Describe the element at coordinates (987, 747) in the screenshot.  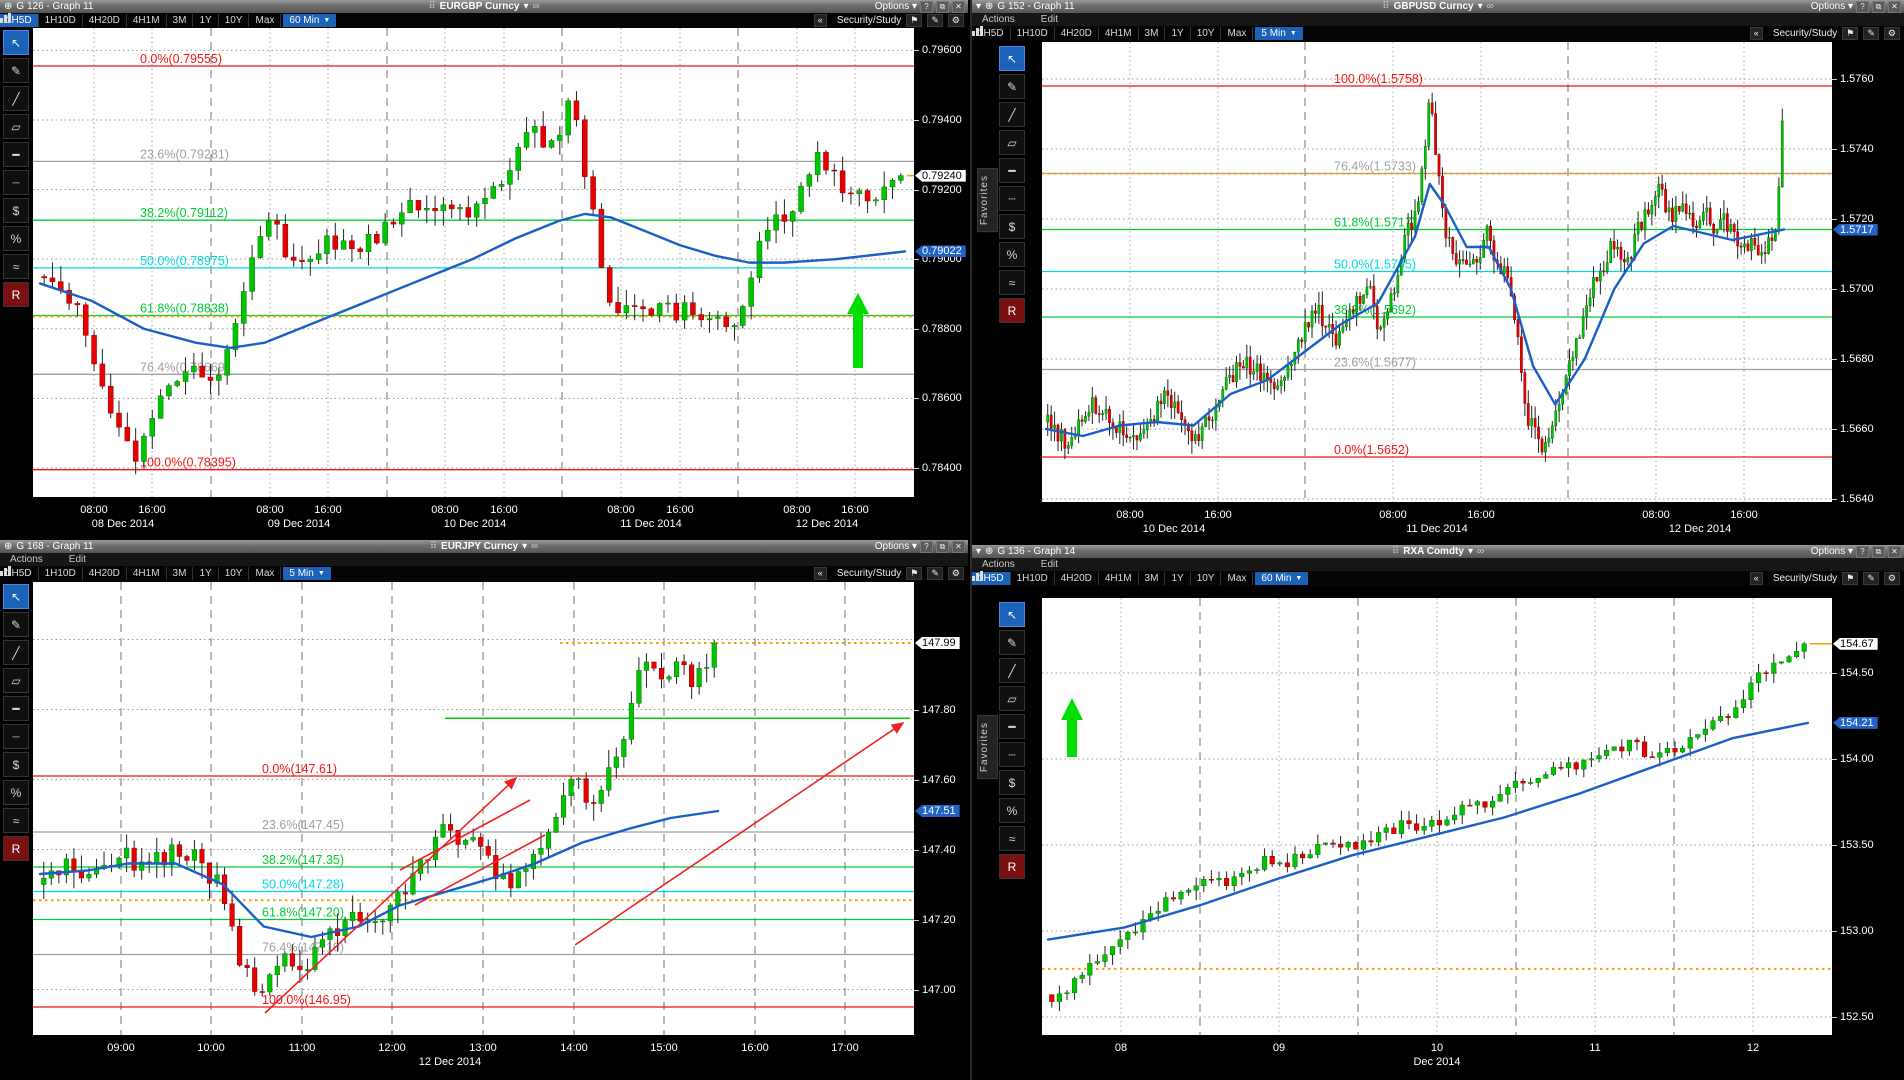
I see `favorites-tab: Favorites` at that location.